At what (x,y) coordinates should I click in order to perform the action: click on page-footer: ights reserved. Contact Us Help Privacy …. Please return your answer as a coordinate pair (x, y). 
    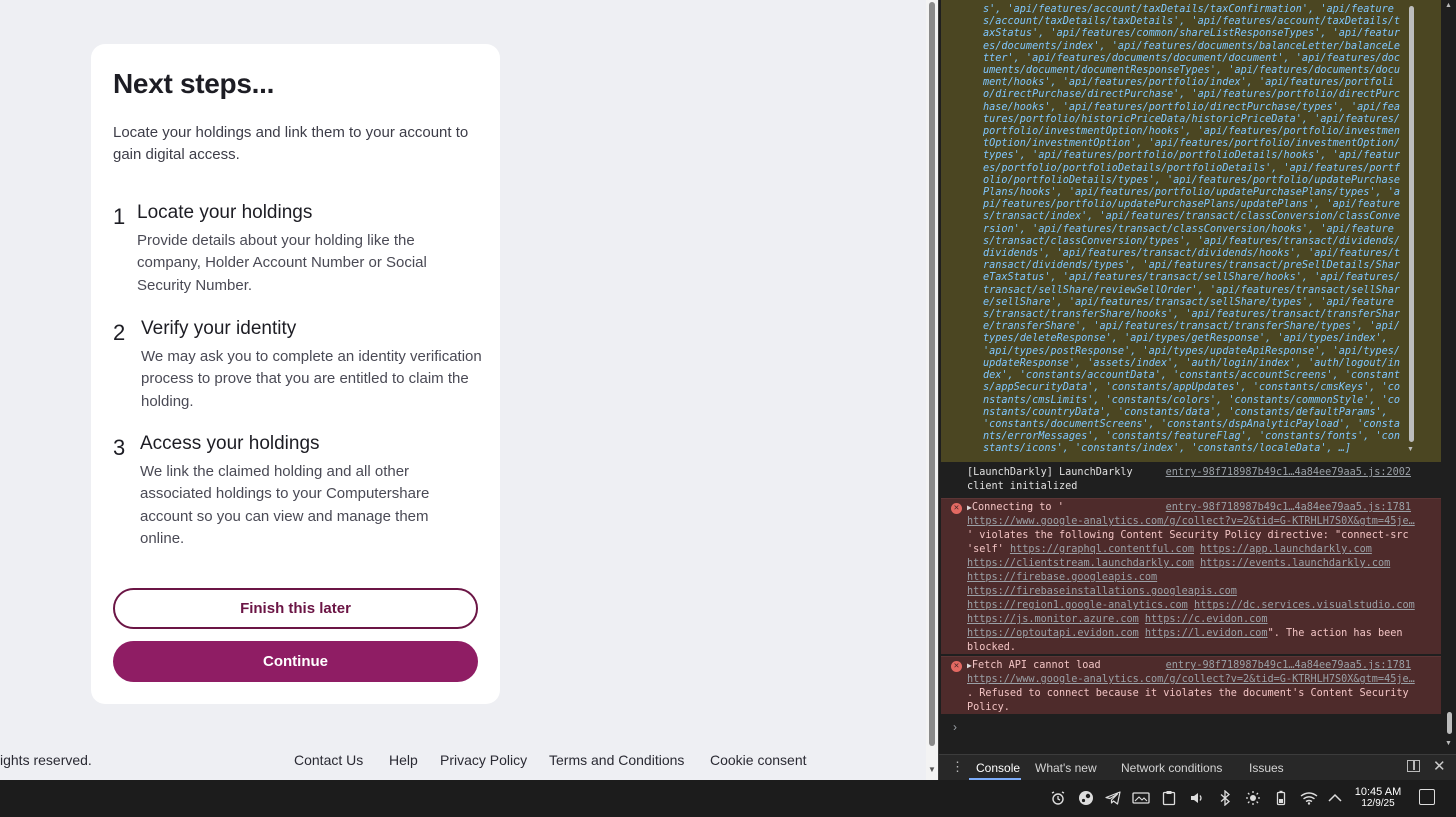
    Looking at the image, I should click on (463, 760).